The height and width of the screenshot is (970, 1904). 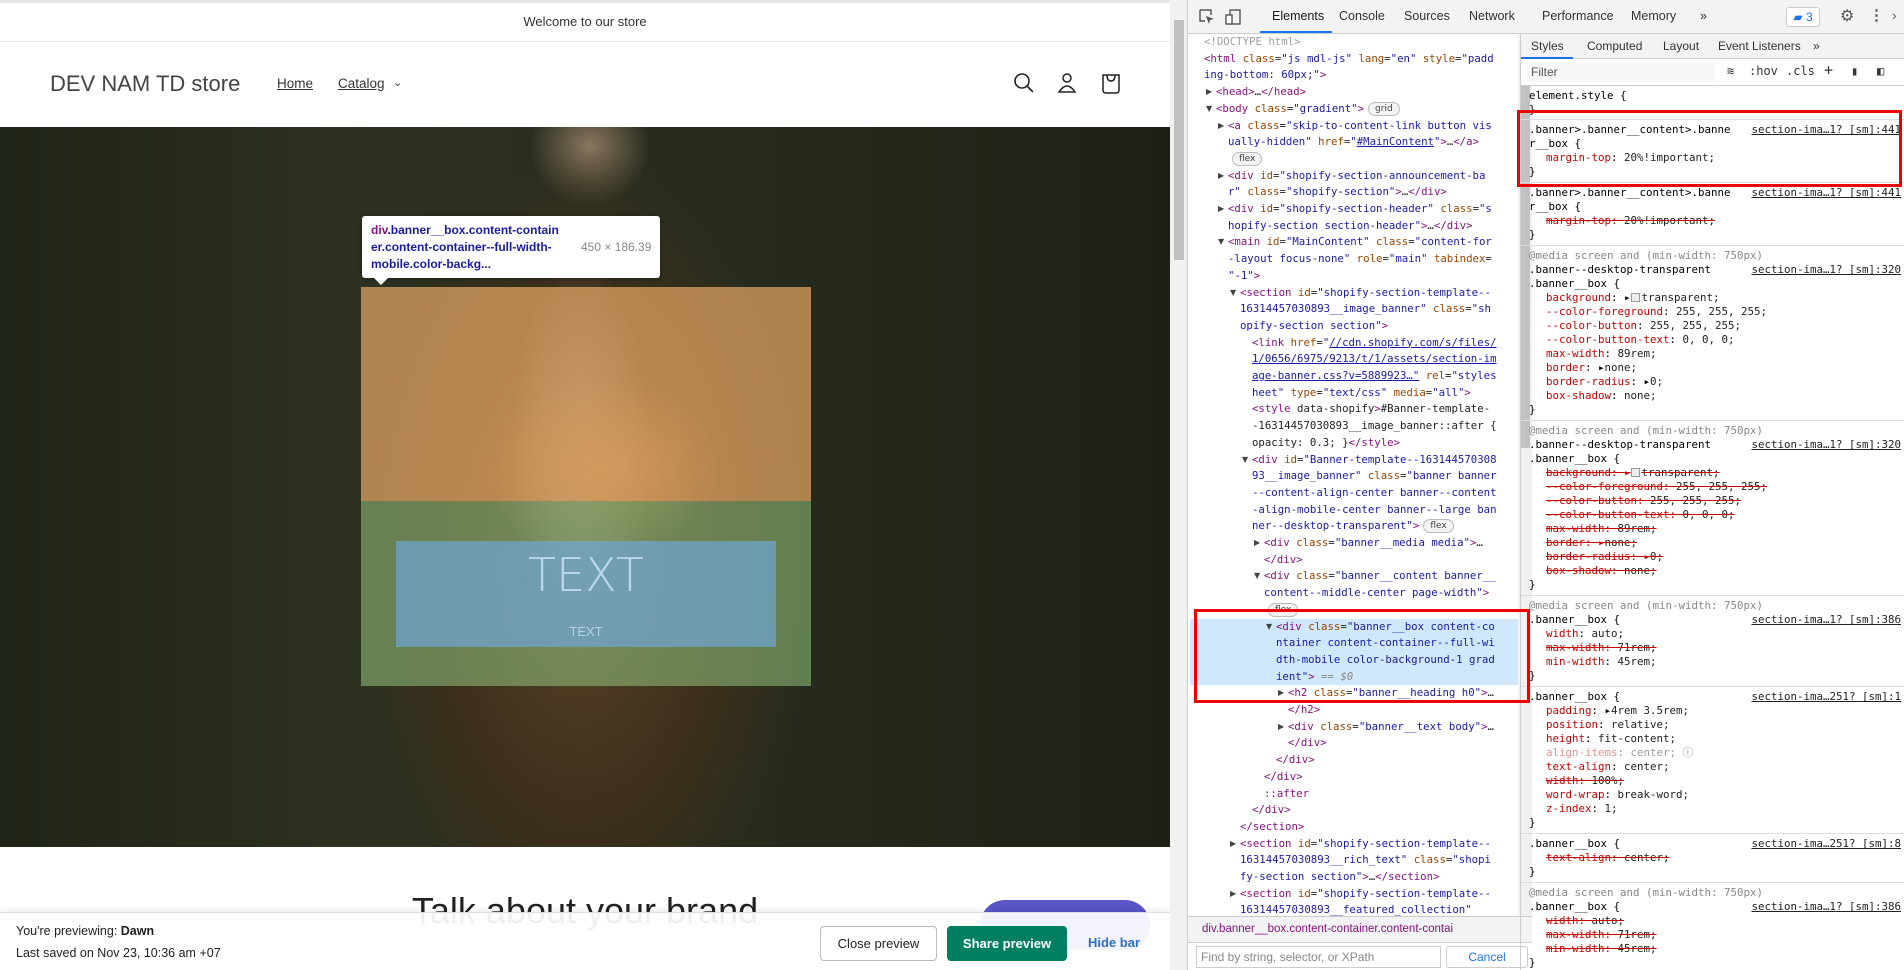 I want to click on store-logo: DEV NAM TD store, so click(x=145, y=84).